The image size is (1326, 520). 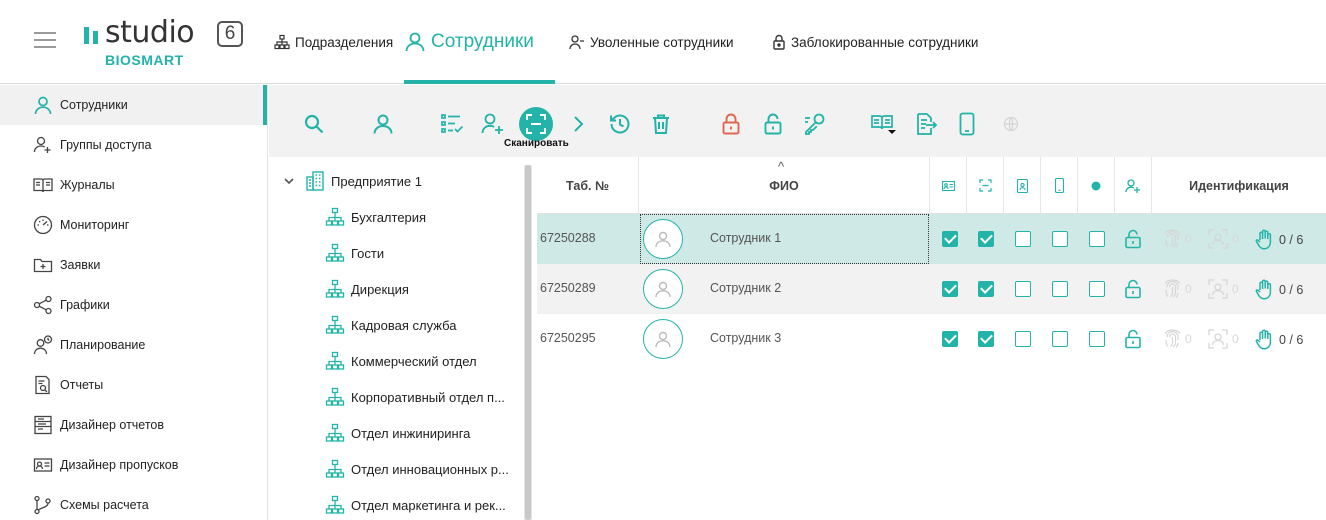 I want to click on sidebar-item-pass-designer: Дизайнер пропусков, so click(x=133, y=465).